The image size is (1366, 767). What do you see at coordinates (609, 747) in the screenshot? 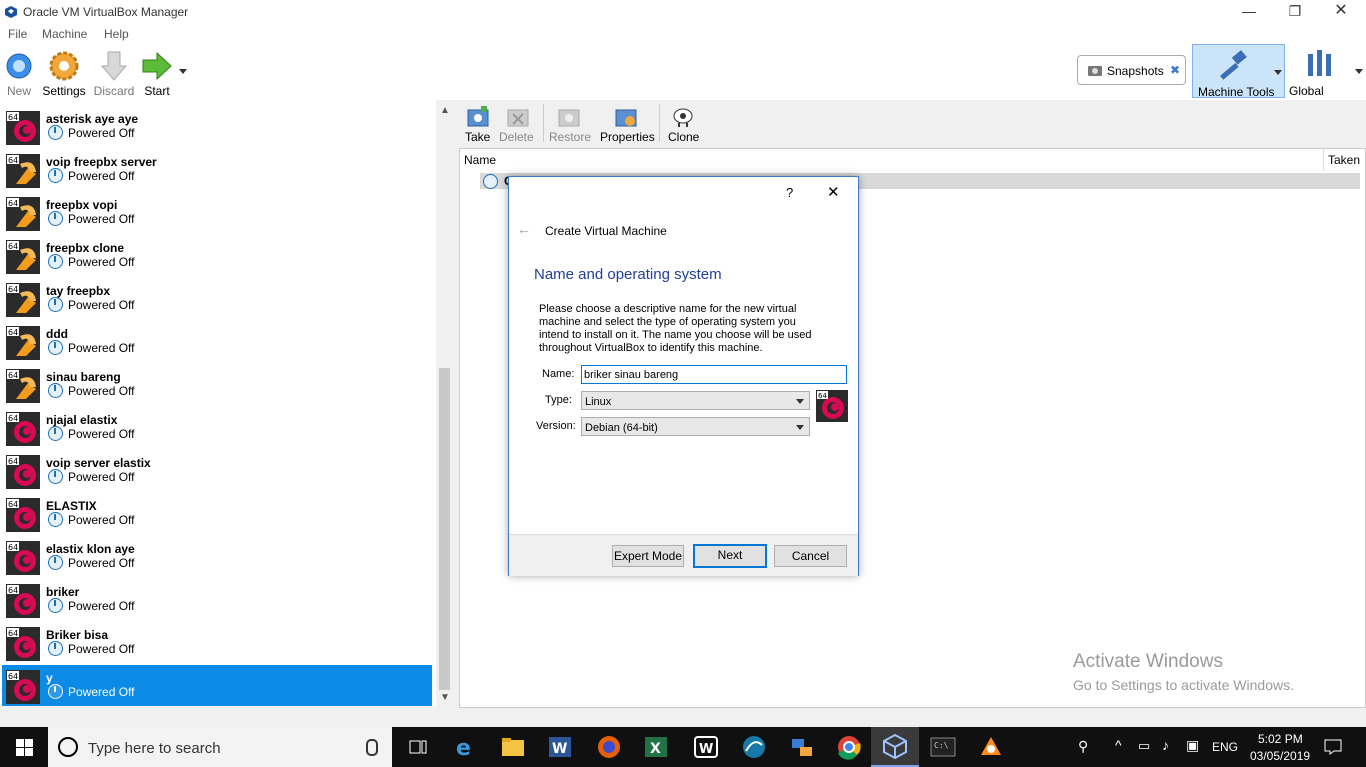
I see `firefox-icon` at bounding box center [609, 747].